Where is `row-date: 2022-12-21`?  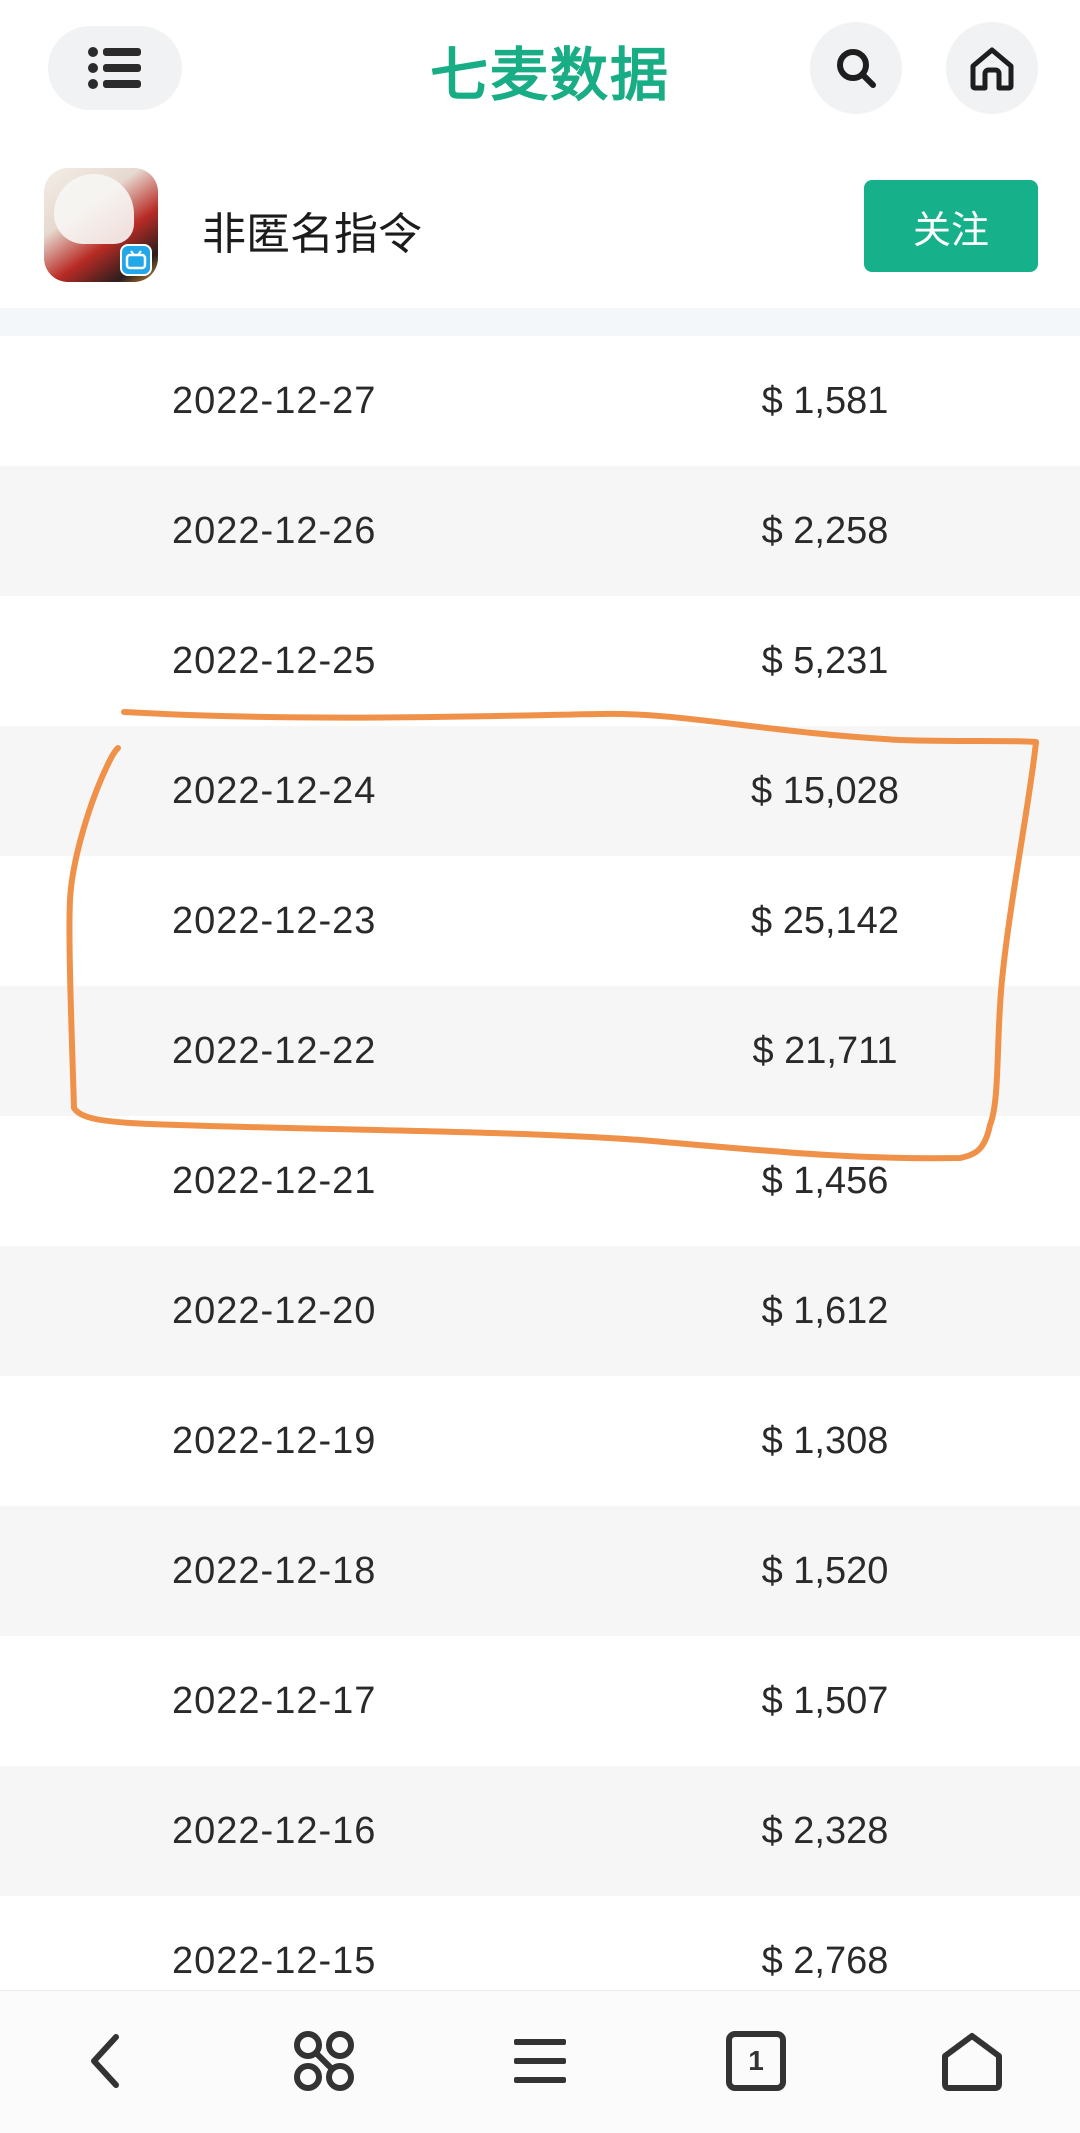 row-date: 2022-12-21 is located at coordinates (274, 1180).